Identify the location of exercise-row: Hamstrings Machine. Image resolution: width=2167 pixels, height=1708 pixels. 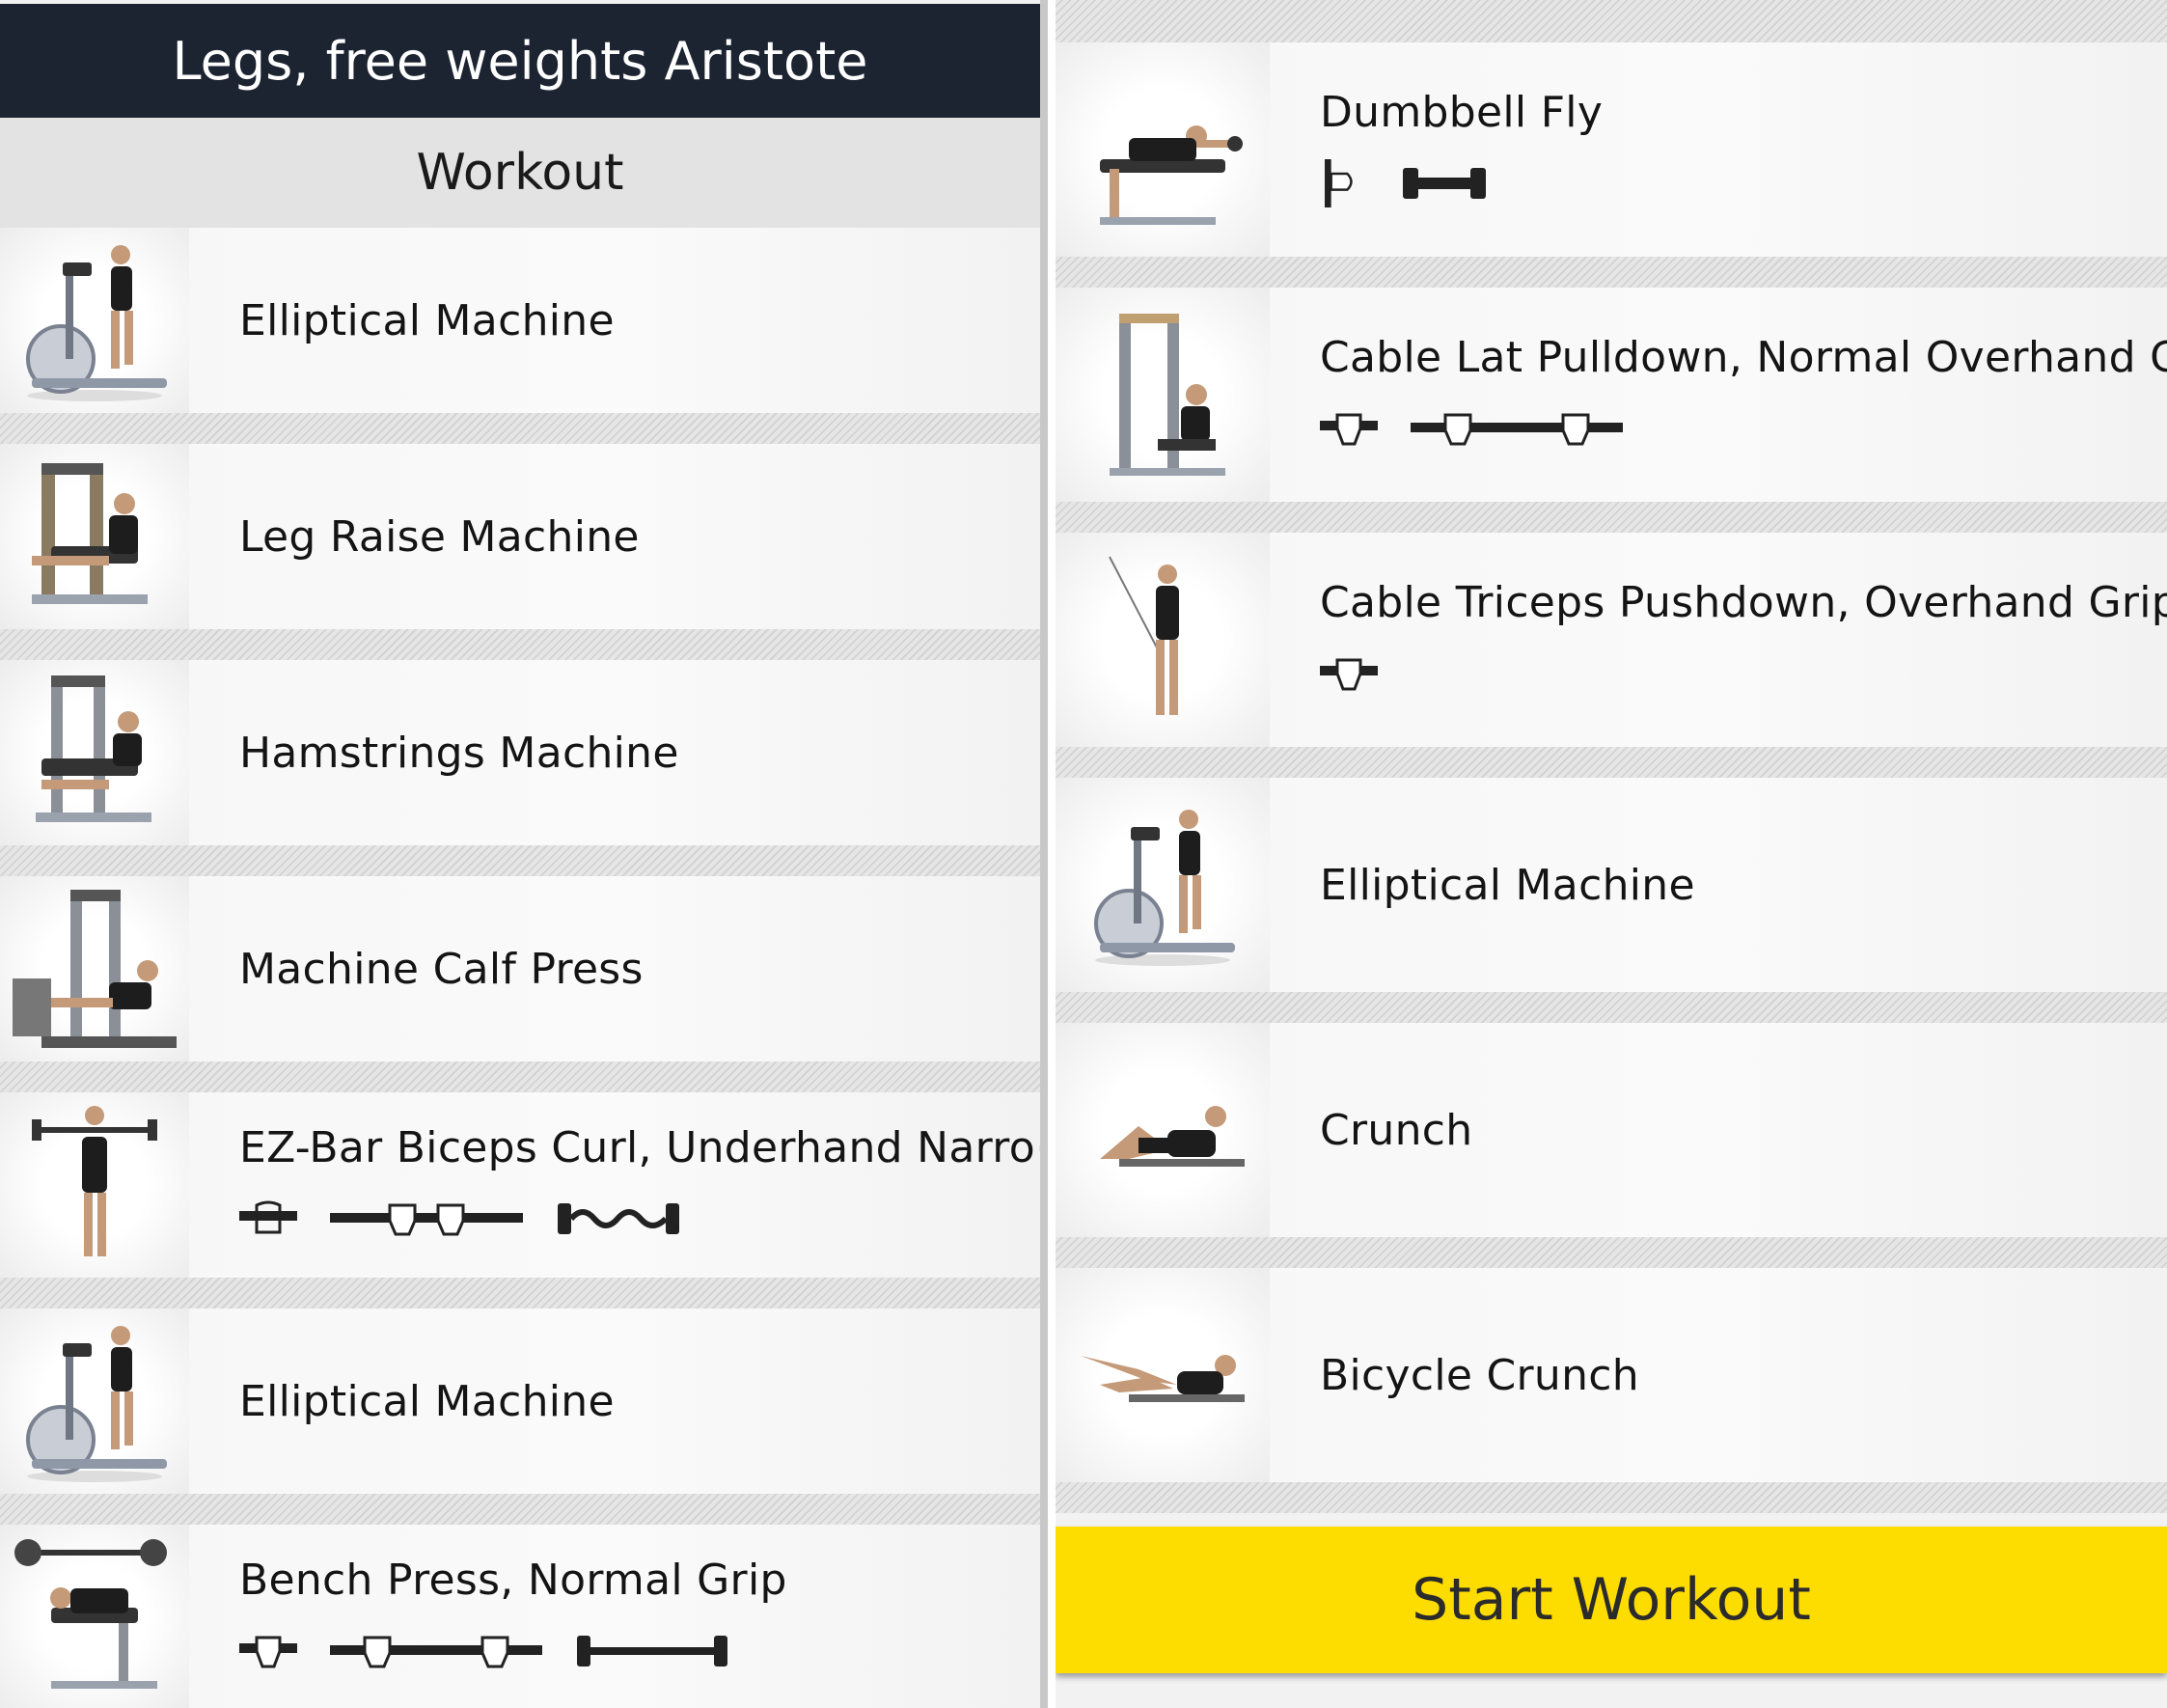
(520, 752).